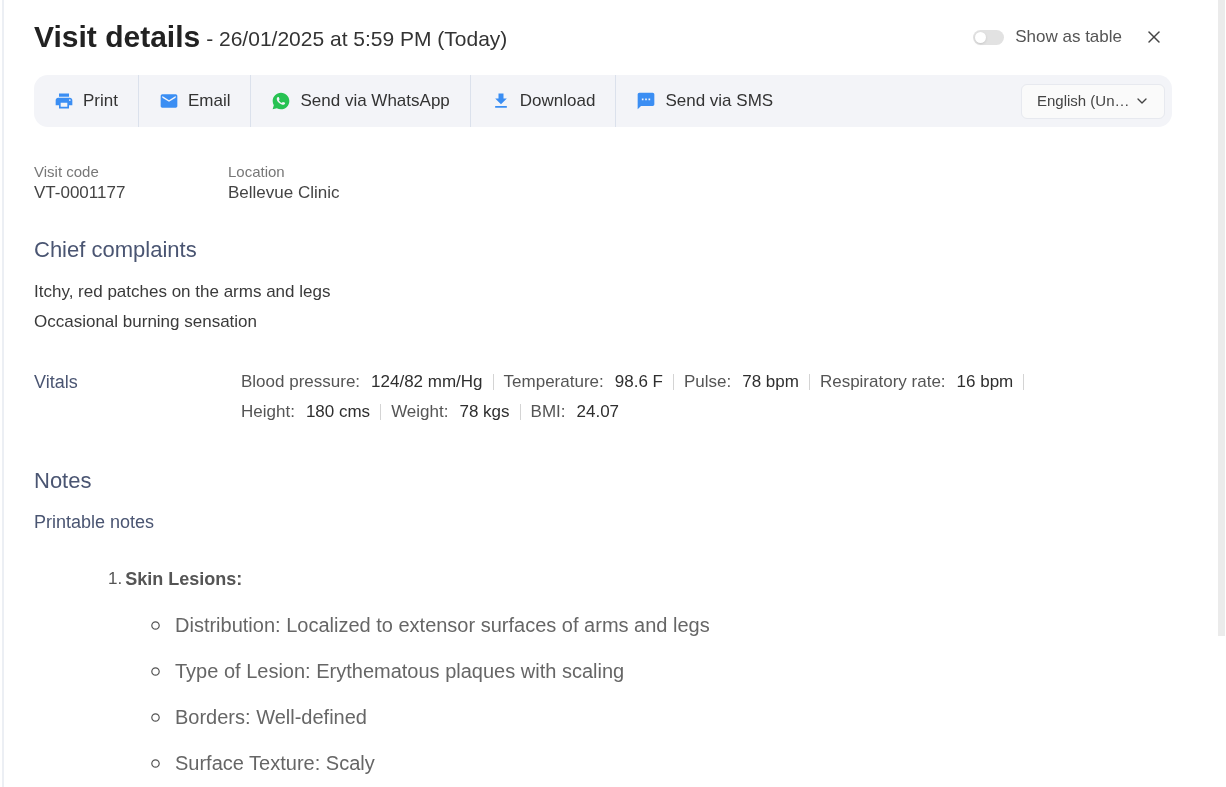 This screenshot has width=1226, height=787. Describe the element at coordinates (770, 382) in the screenshot. I see `vital-value: 78 bpm` at that location.